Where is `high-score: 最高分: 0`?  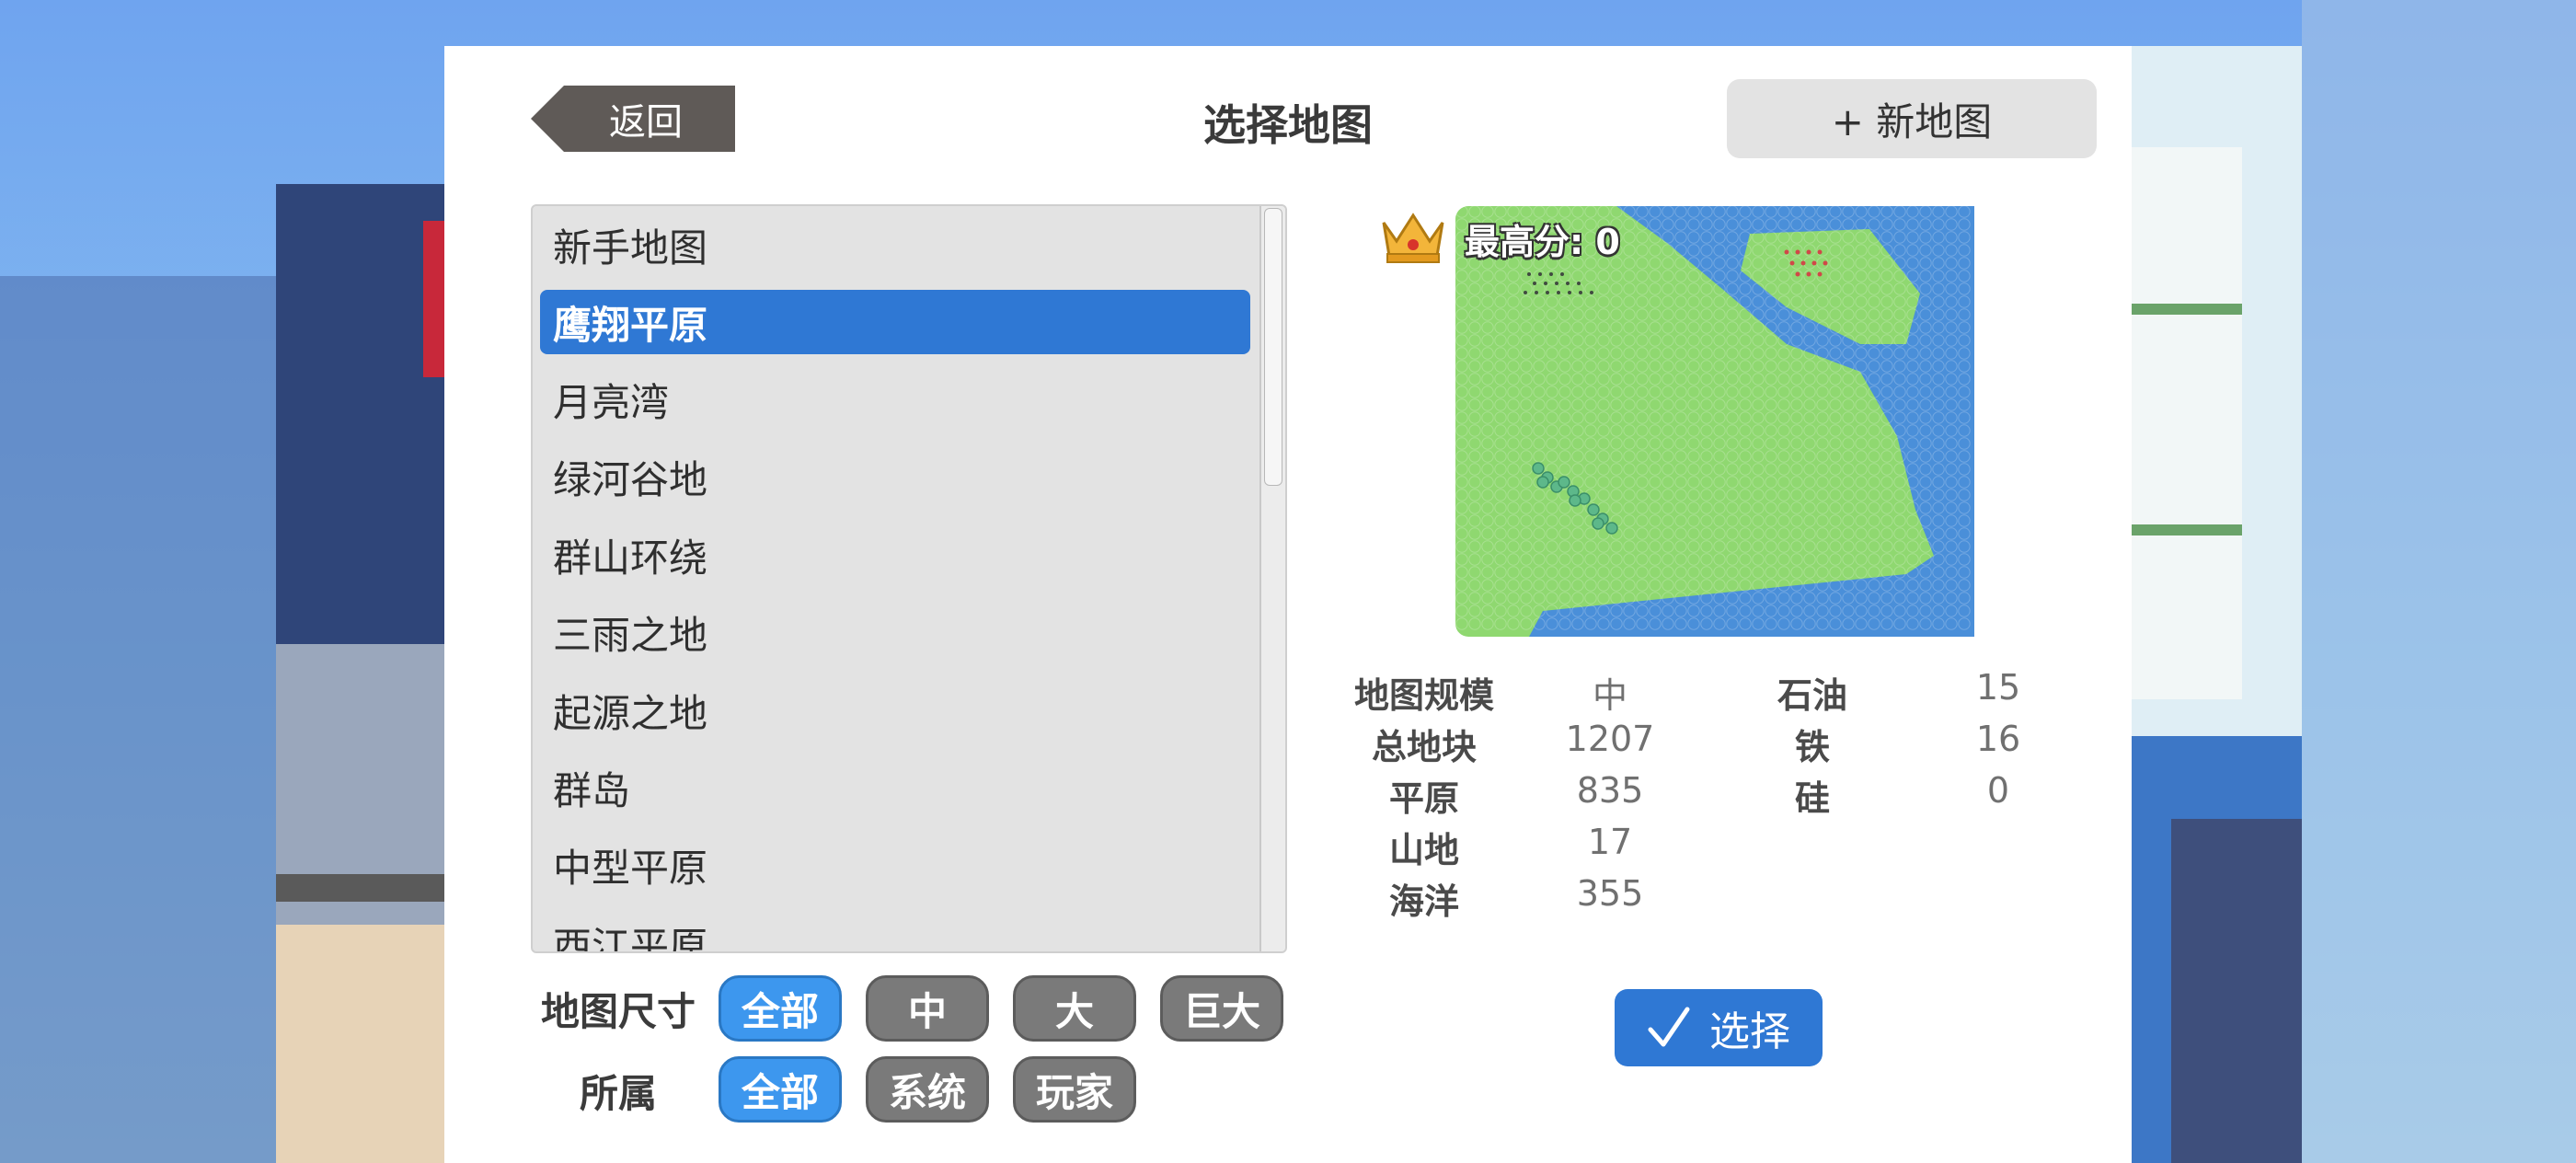
high-score: 最高分: 0 is located at coordinates (1542, 242).